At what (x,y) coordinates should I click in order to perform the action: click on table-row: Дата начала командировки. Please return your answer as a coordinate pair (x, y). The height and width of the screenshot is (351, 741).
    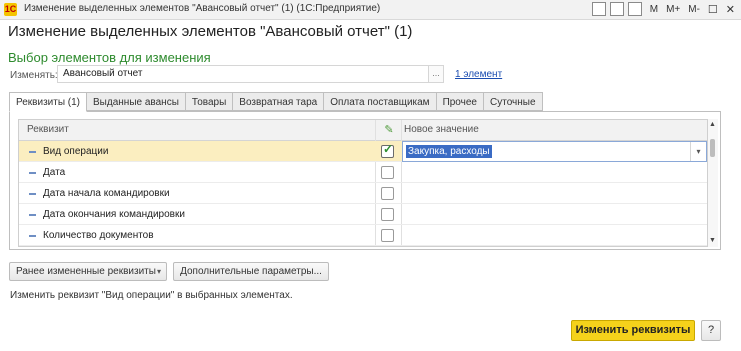
    Looking at the image, I should click on (363, 193).